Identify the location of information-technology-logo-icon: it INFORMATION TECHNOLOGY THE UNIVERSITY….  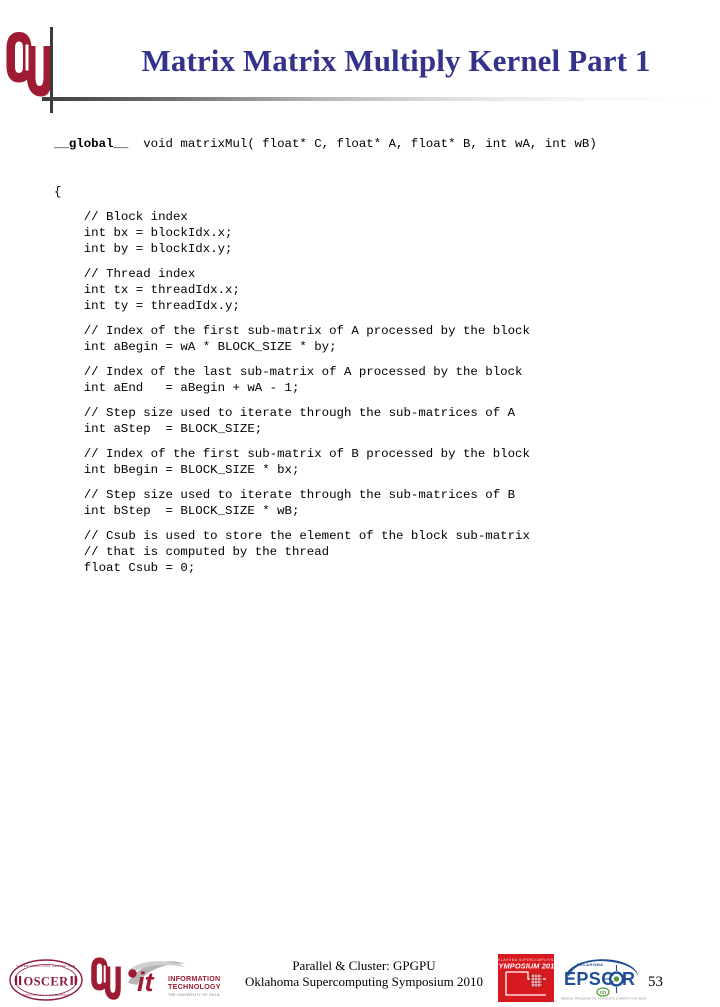
(178, 979).